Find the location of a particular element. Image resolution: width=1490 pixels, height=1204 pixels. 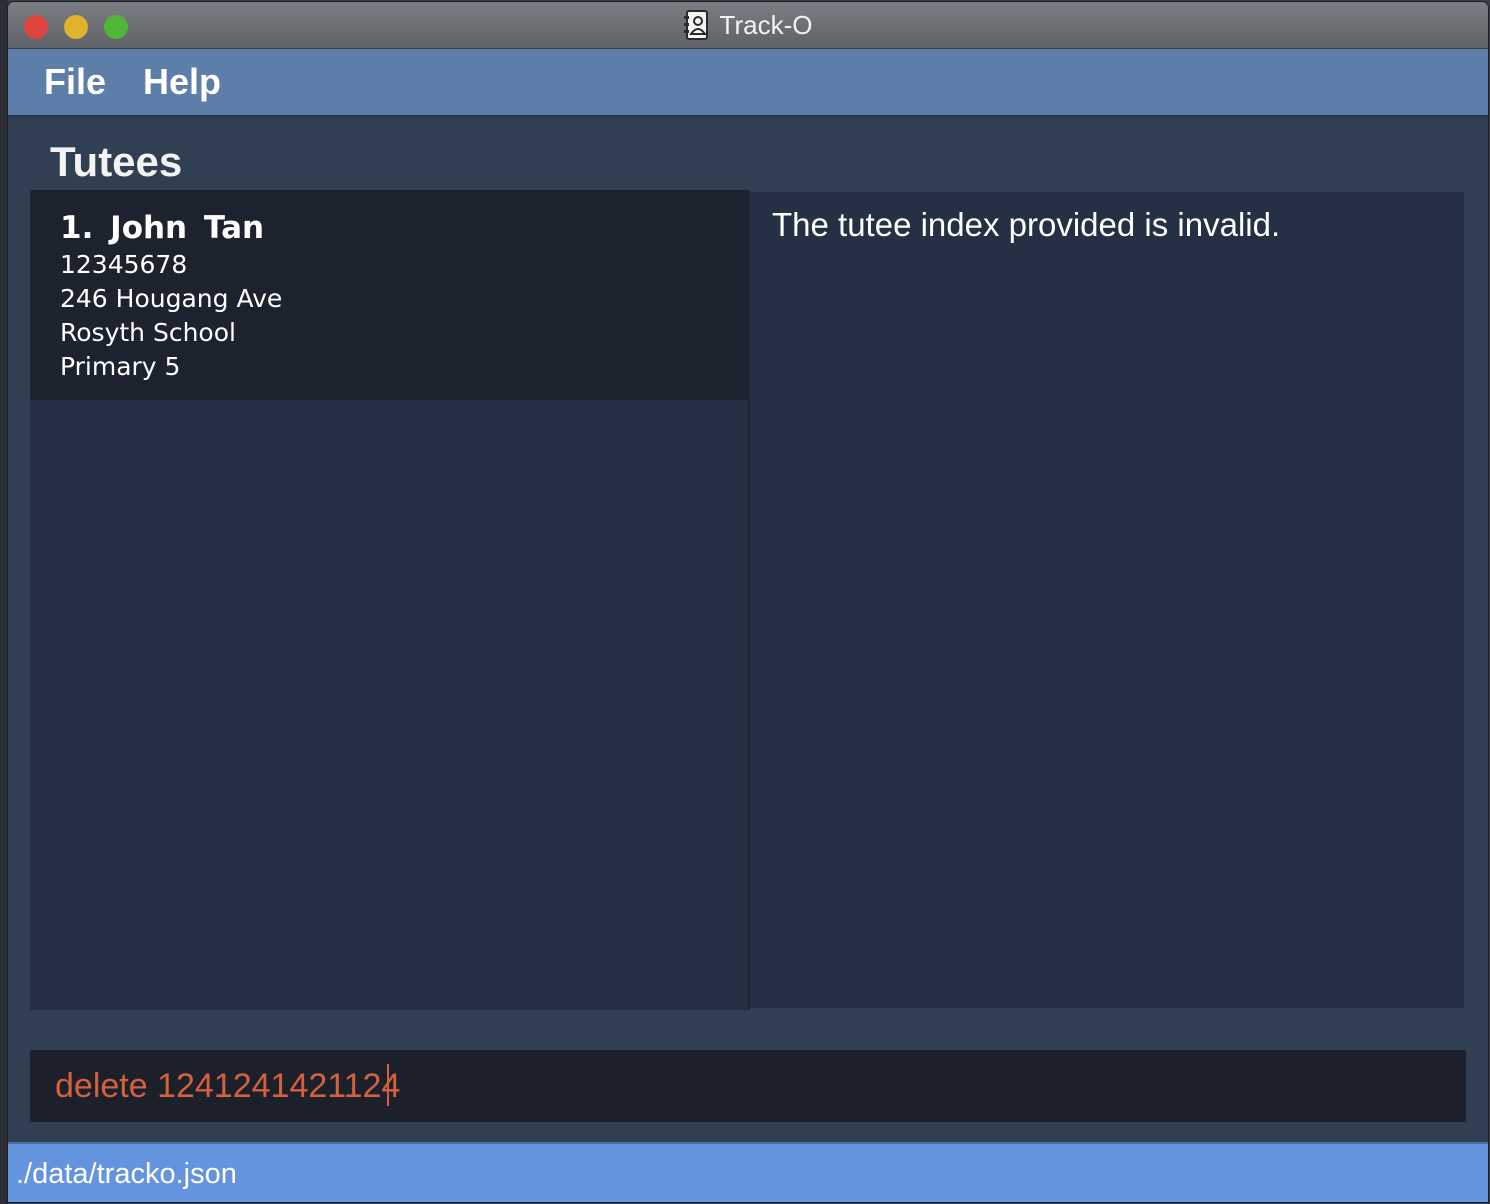

command-box is located at coordinates (748, 1086).